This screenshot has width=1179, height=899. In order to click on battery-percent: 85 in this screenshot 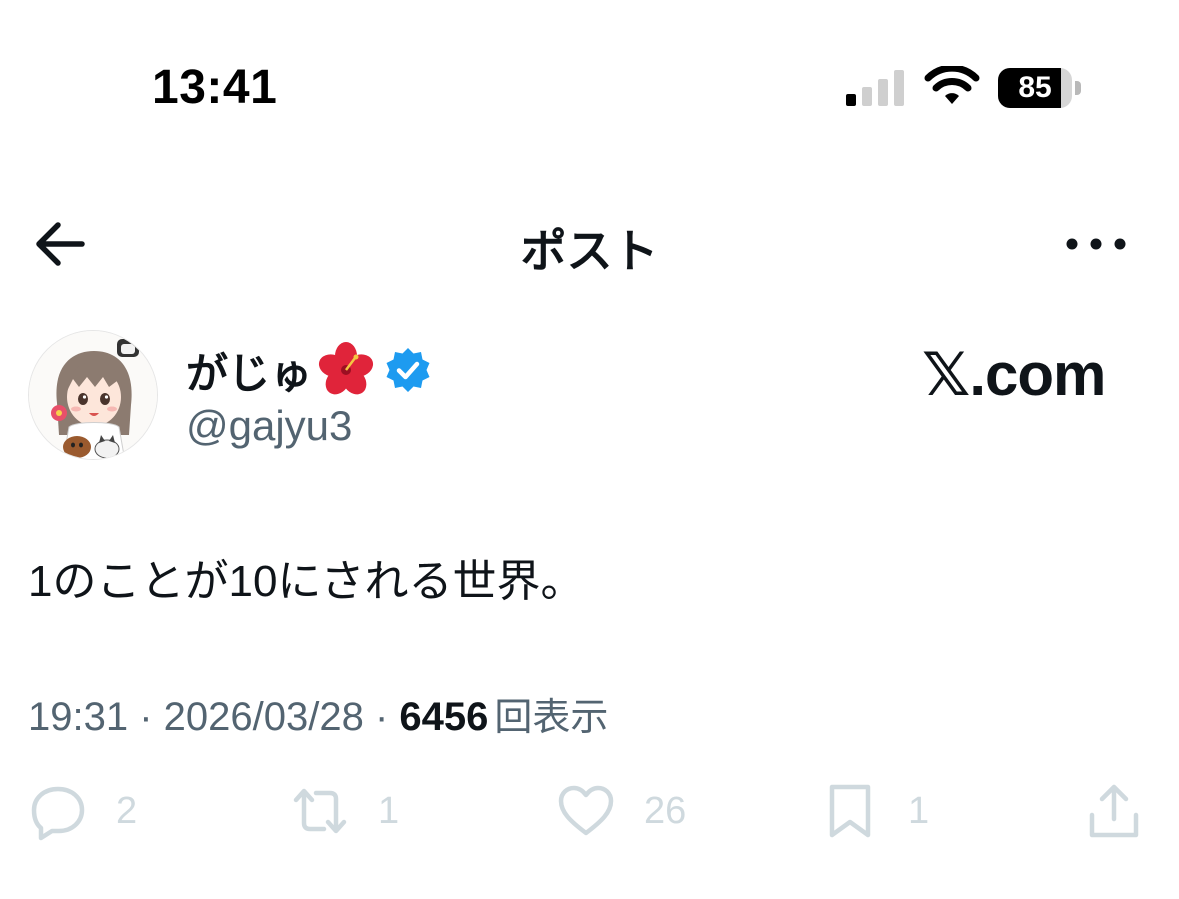, I will do `click(1035, 87)`.